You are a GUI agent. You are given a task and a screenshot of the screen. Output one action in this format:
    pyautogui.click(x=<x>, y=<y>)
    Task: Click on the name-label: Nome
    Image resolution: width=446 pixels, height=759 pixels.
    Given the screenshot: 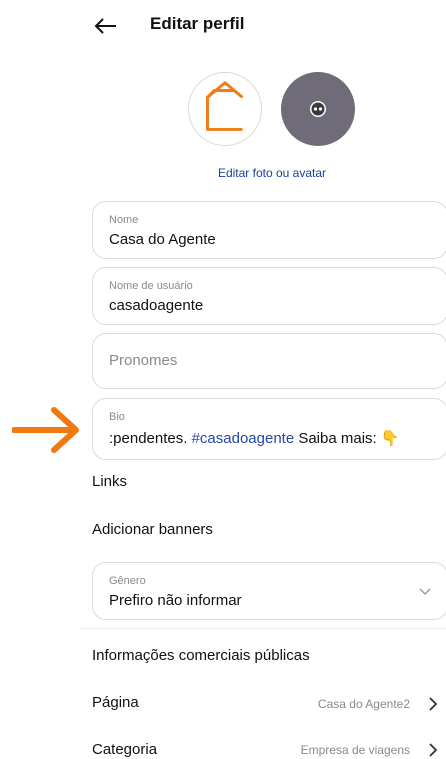 What is the action you would take?
    pyautogui.click(x=124, y=220)
    